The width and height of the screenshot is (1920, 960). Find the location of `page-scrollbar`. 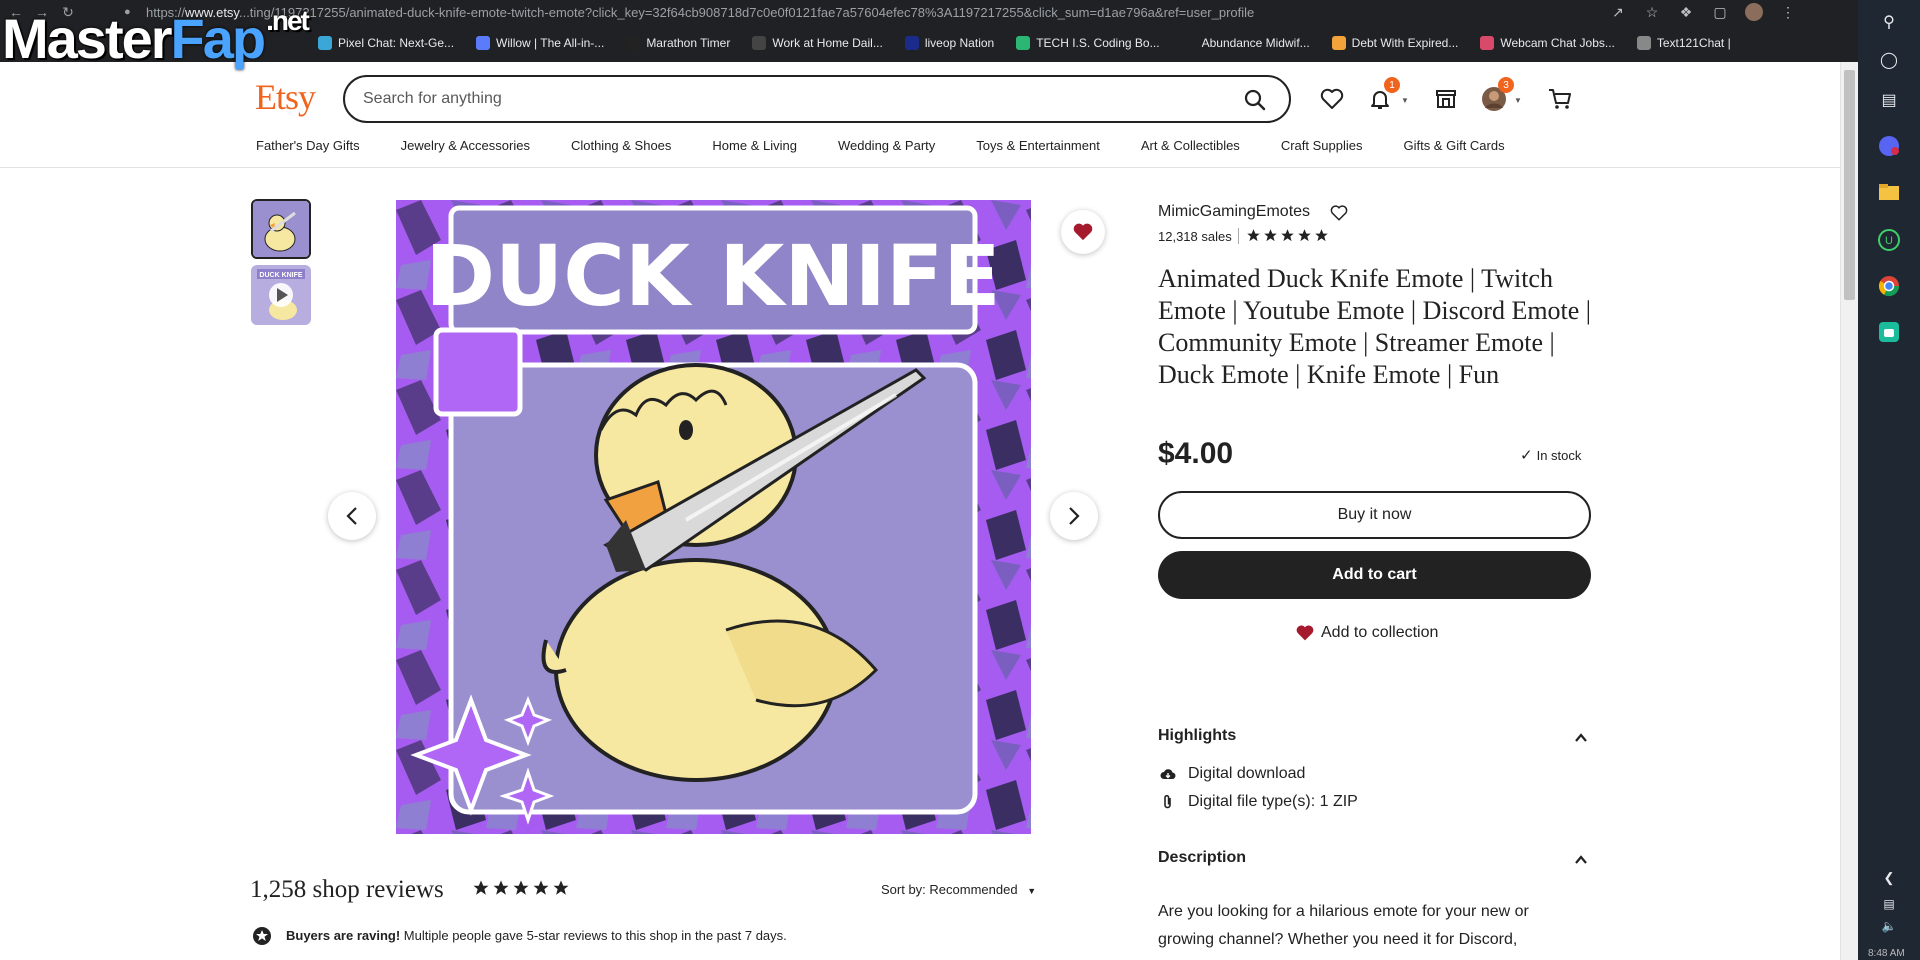

page-scrollbar is located at coordinates (1849, 511).